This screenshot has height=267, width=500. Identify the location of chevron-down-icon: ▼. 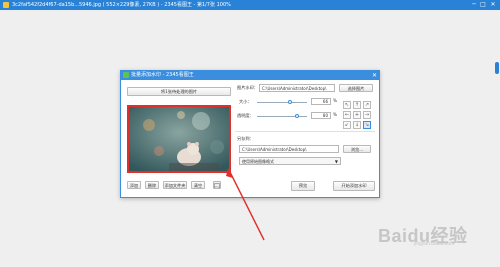
(336, 161).